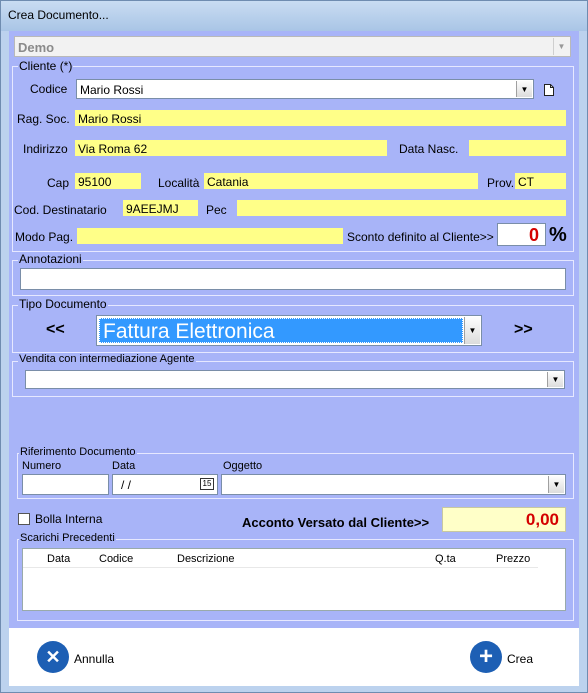 This screenshot has height=693, width=588. I want to click on codice-select: Mario Rossi ▼, so click(305, 89).